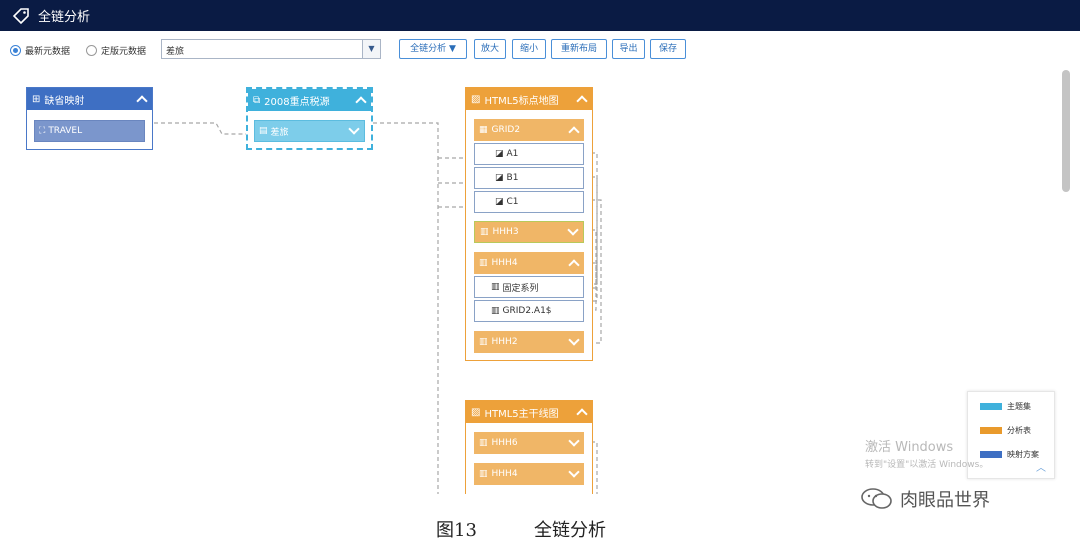 This screenshot has height=550, width=1080. What do you see at coordinates (456, 530) in the screenshot?
I see `figure-number: 图13` at bounding box center [456, 530].